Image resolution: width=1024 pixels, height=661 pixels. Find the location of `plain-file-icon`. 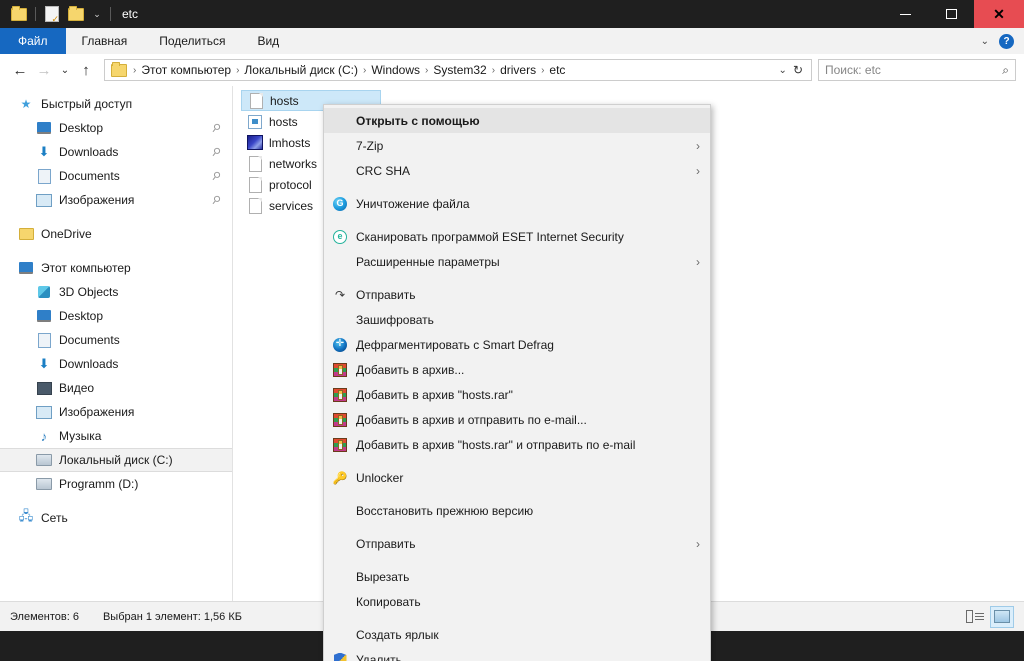

plain-file-icon is located at coordinates (255, 205).